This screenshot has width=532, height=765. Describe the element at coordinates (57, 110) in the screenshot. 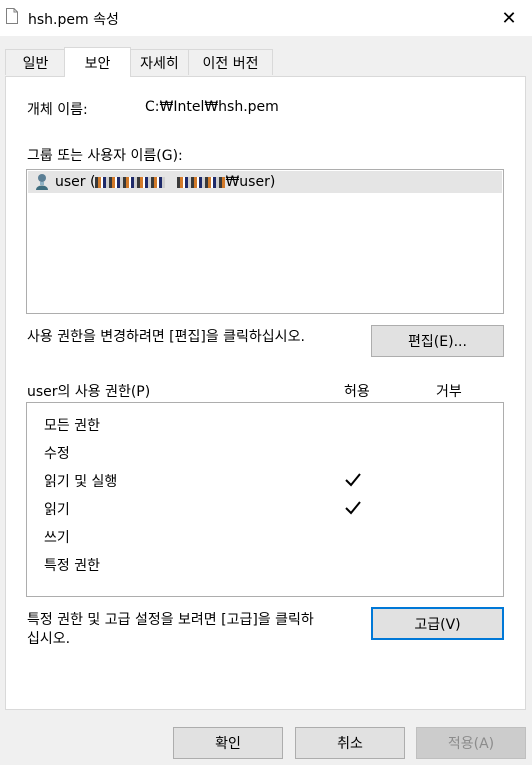

I see `object-name-label: 개체 이름:` at that location.